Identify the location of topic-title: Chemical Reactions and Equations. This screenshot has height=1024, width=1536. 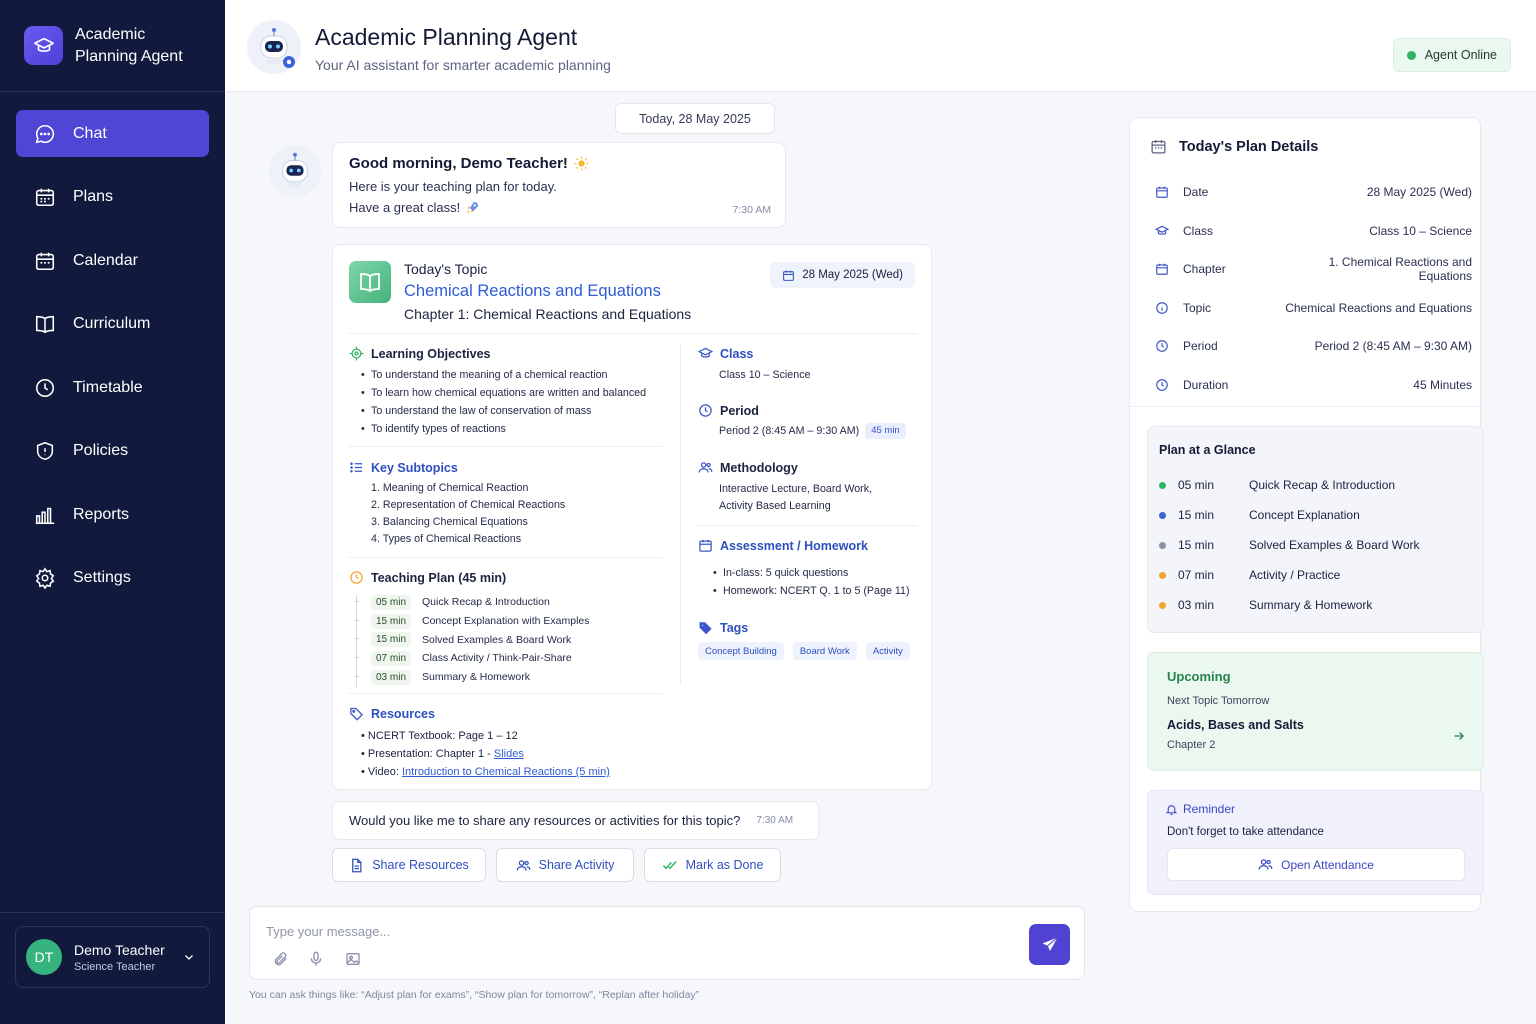
(532, 291).